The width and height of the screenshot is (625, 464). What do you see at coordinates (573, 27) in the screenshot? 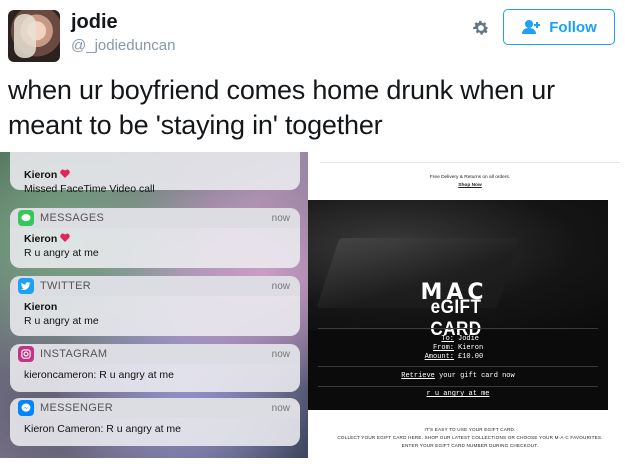
I see `follow-label: Follow` at bounding box center [573, 27].